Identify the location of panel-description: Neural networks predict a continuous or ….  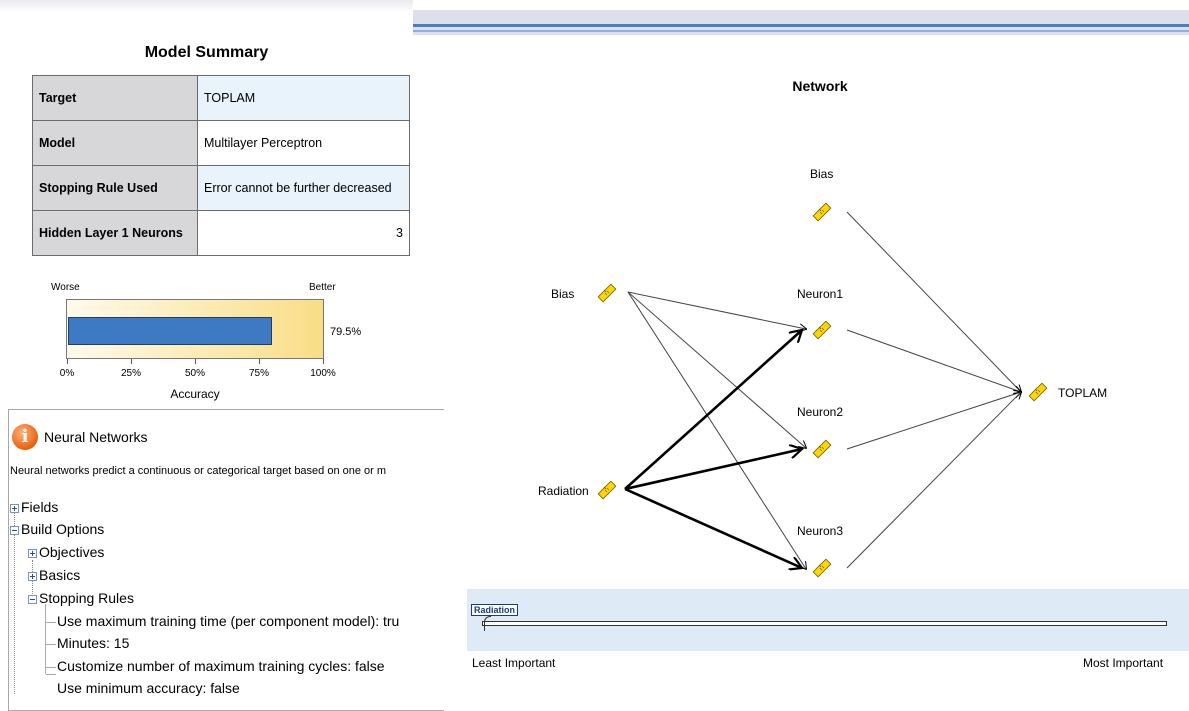
(198, 471).